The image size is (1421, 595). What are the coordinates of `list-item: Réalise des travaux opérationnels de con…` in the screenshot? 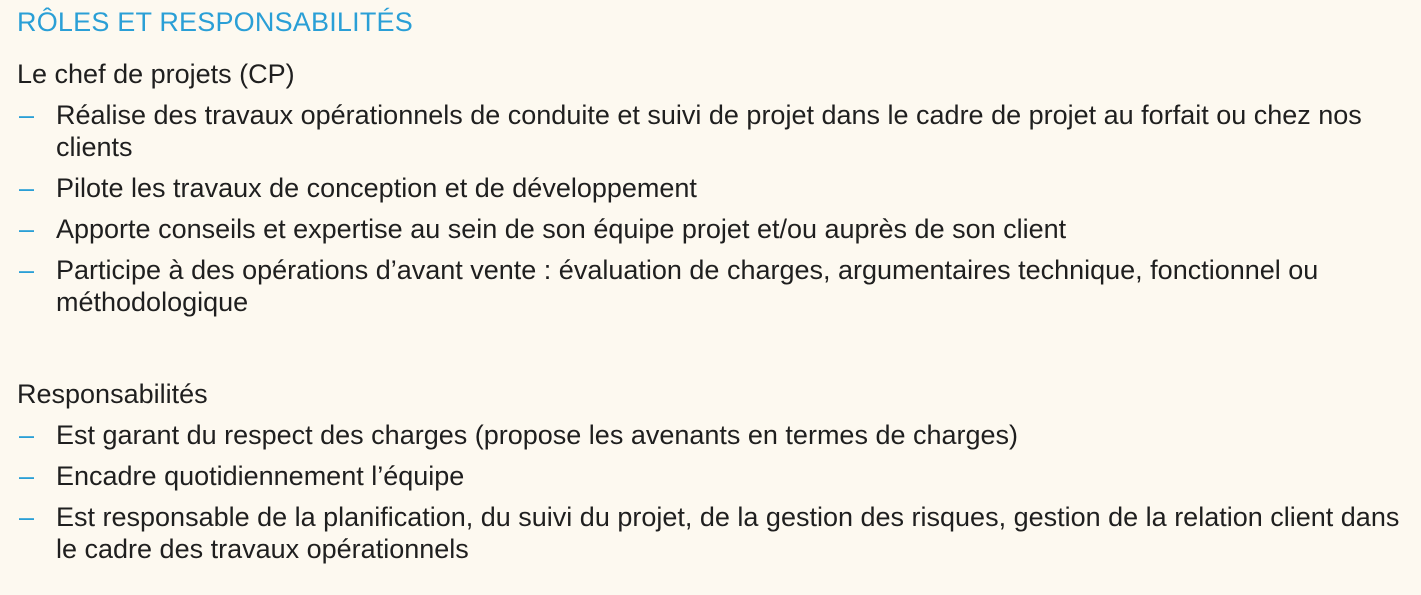 It's located at (712, 131).